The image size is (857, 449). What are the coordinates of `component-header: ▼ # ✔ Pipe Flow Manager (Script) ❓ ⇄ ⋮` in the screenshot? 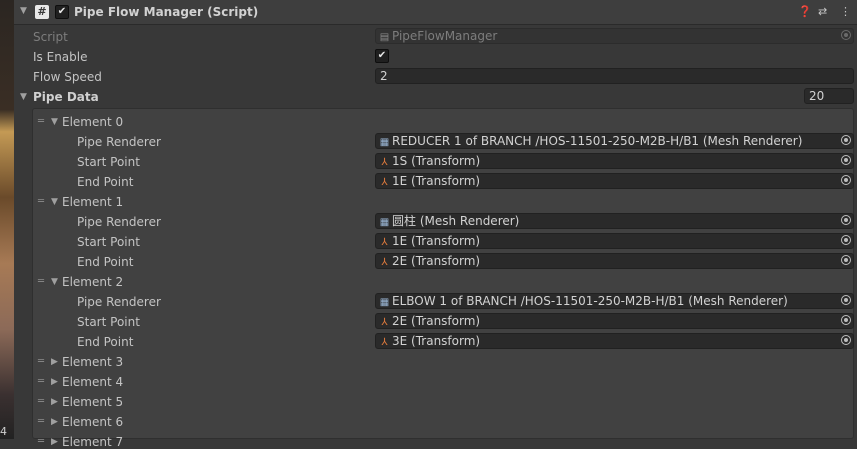 It's located at (435, 12).